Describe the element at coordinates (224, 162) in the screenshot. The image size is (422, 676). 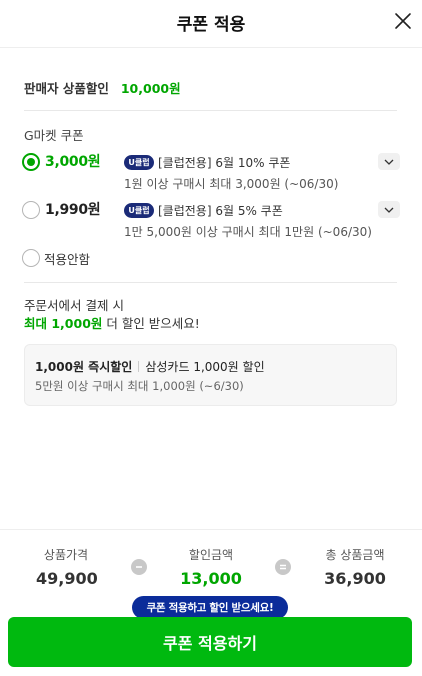
I see `coupon-title: [클럽전용] 6월 10% 쿠폰` at that location.